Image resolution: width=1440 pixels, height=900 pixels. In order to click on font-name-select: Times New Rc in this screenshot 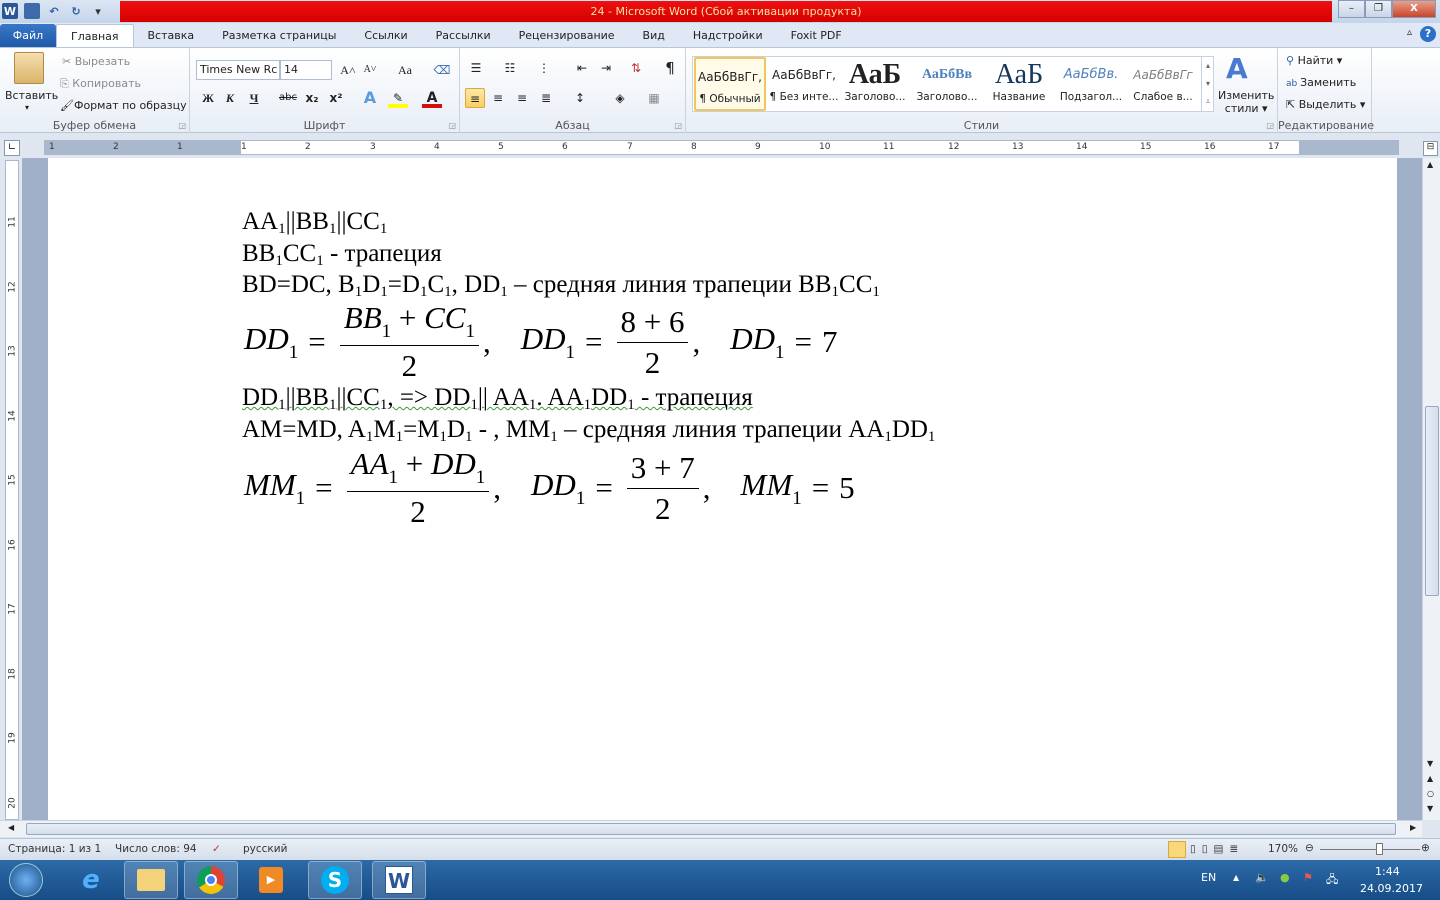, I will do `click(238, 70)`.